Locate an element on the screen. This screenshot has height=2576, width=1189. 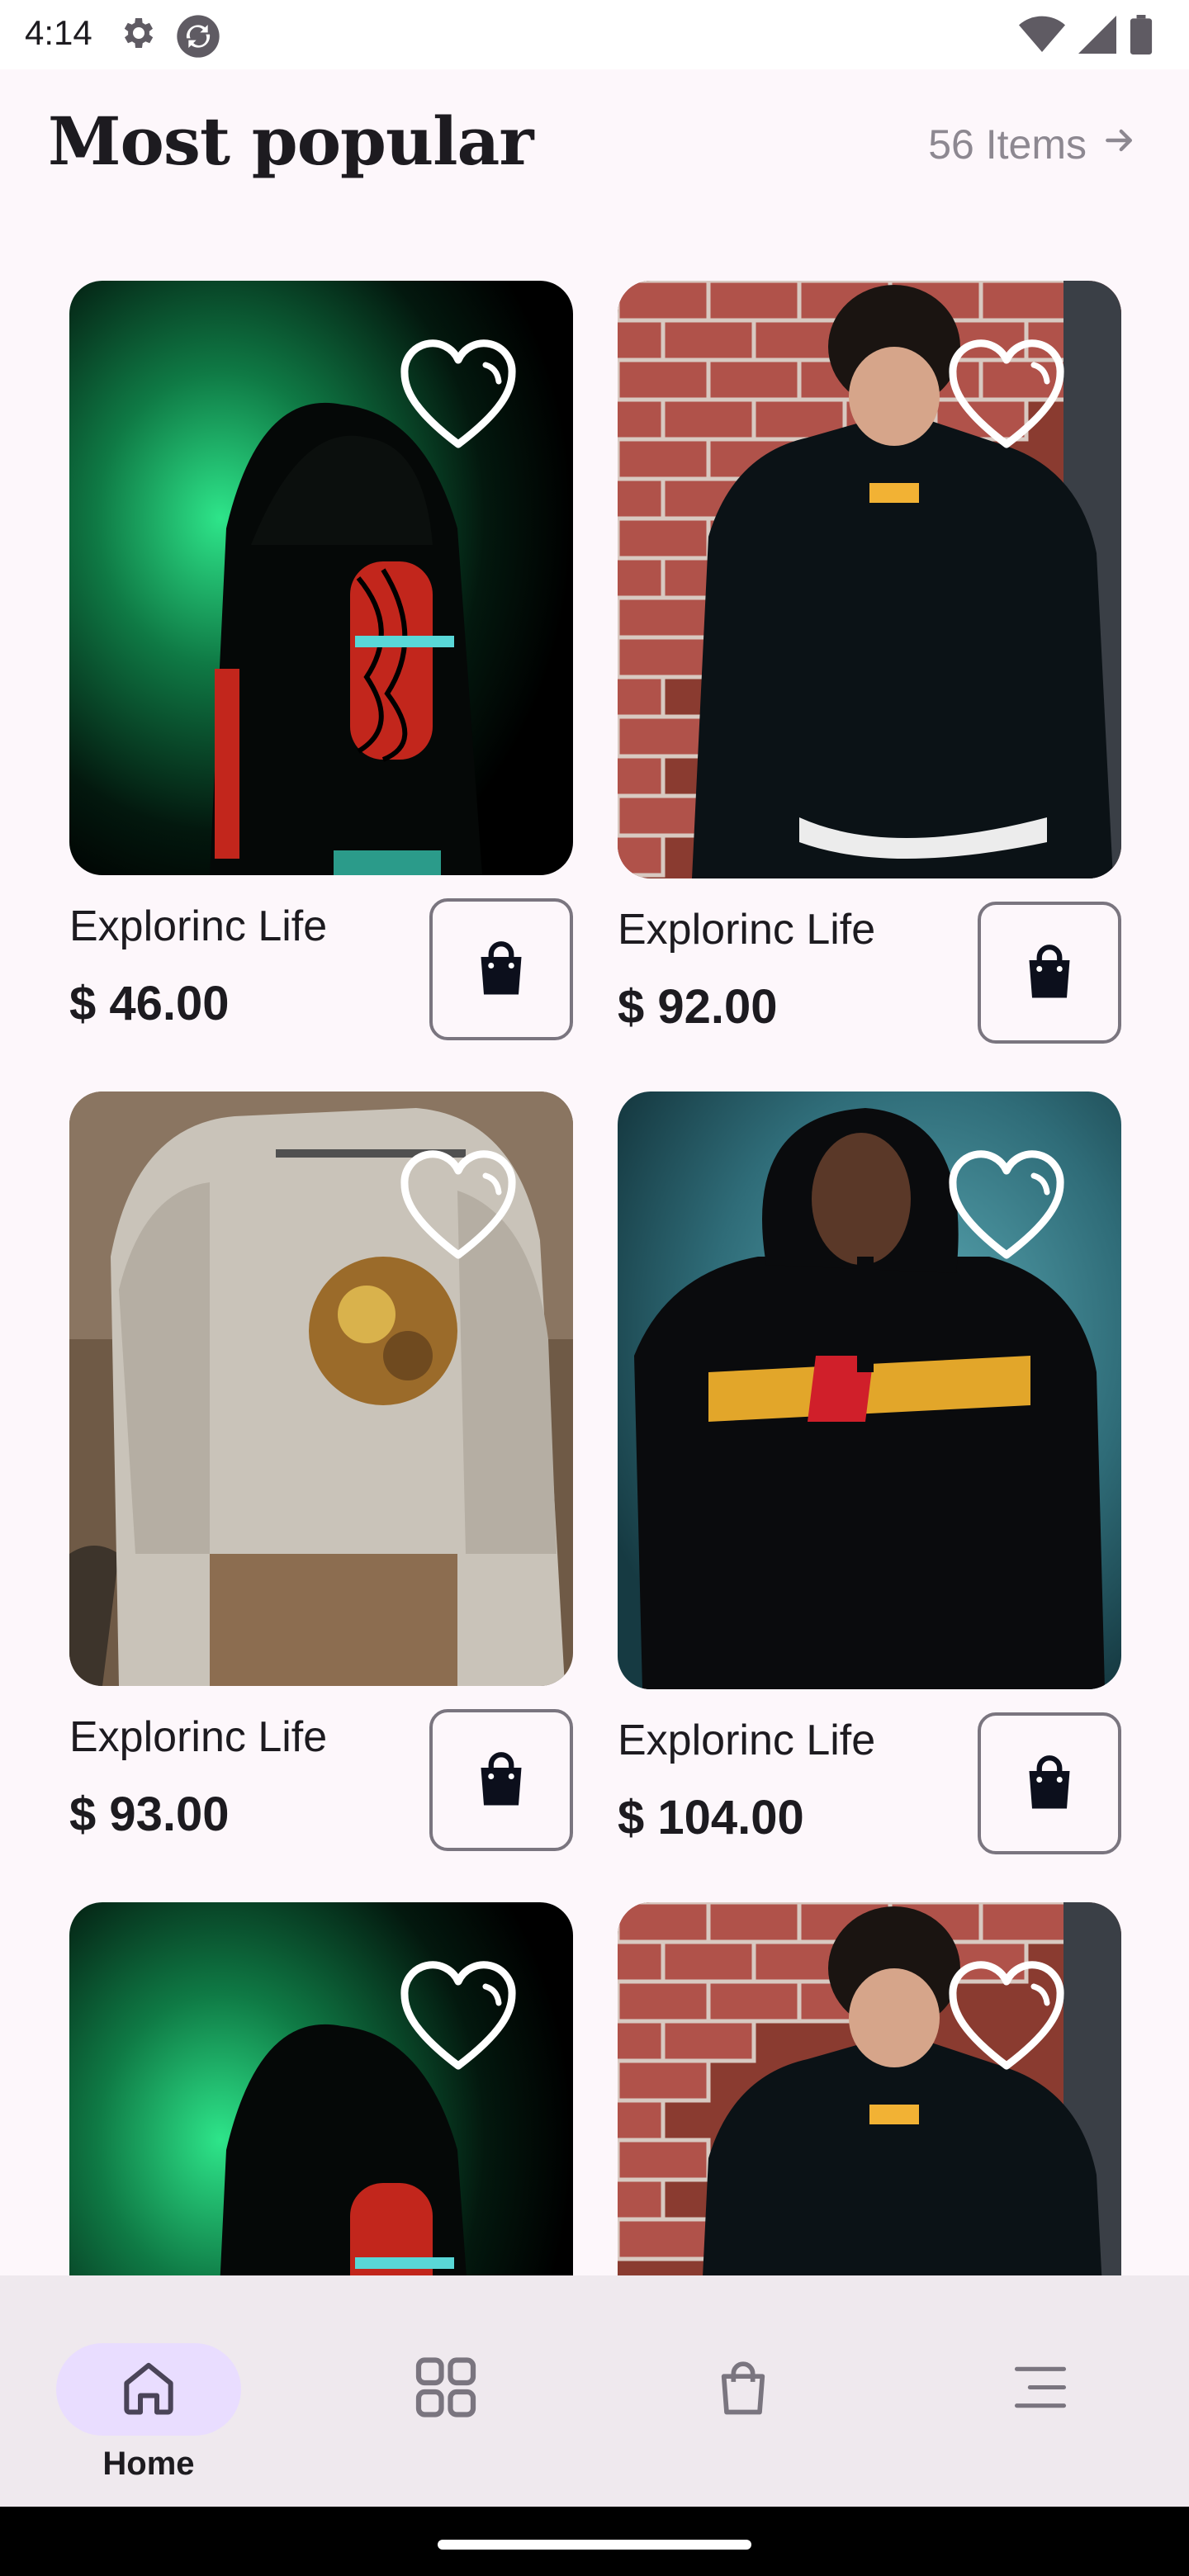
items-count-label: 56 Items is located at coordinates (1007, 144).